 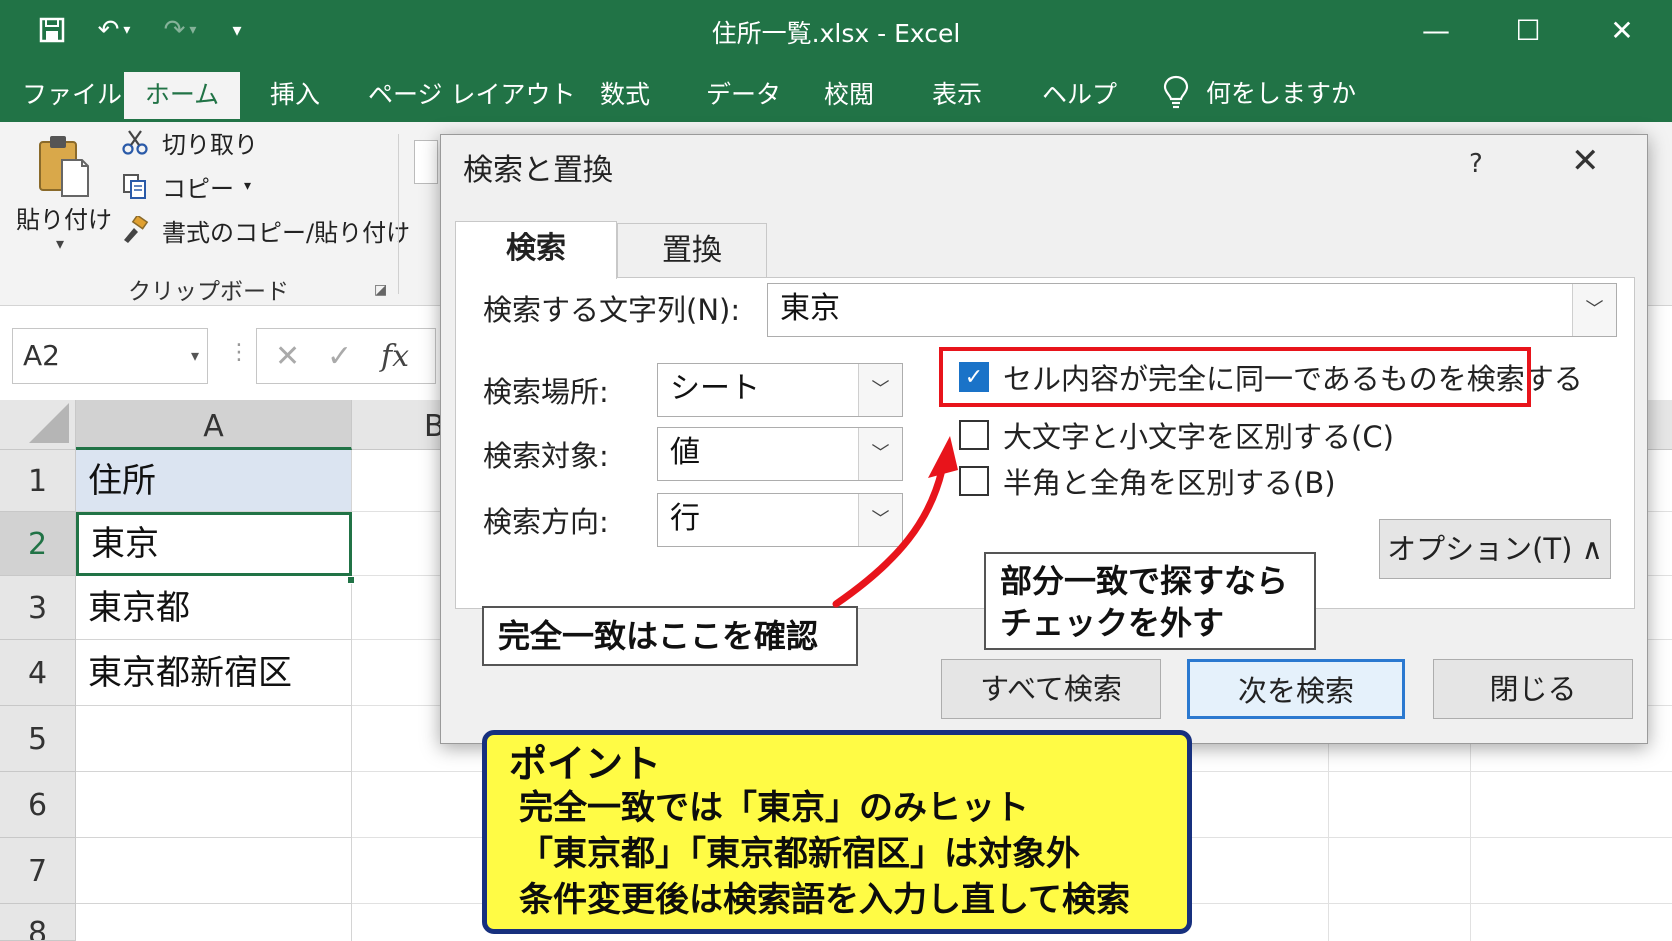 I want to click on partial-match-line-2: チェックを外す, so click(x=1112, y=623).